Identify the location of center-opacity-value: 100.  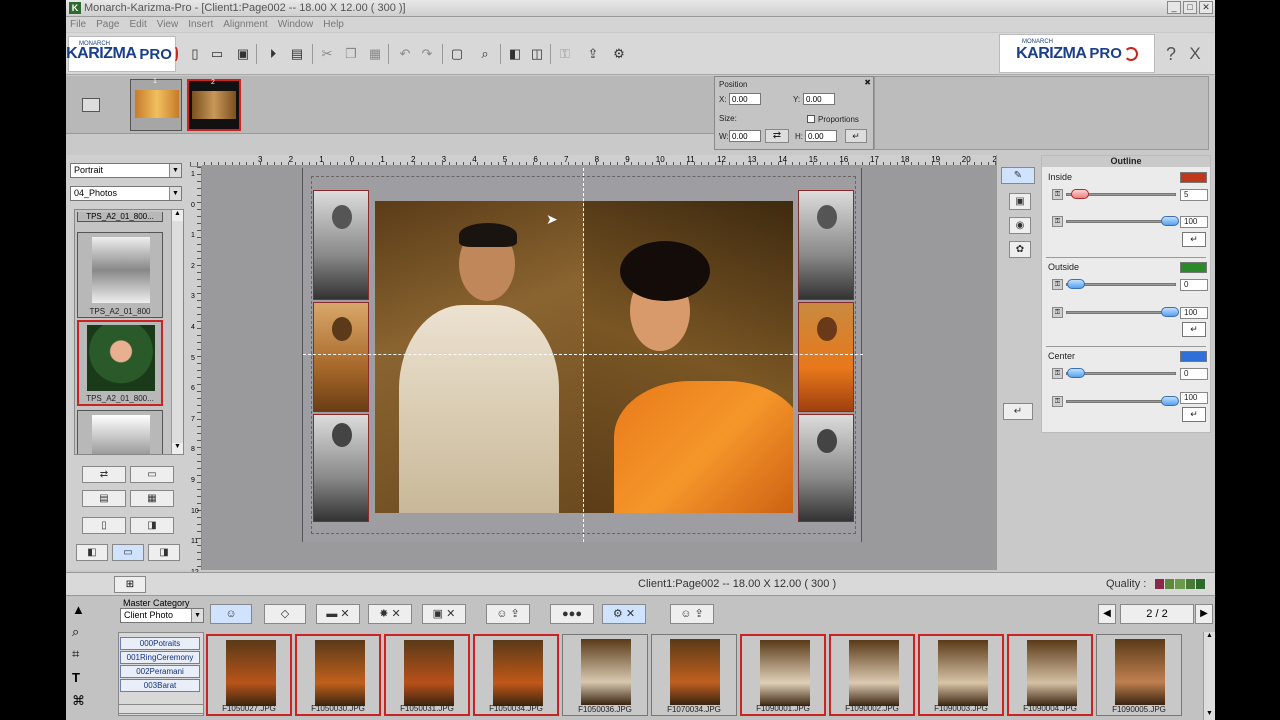
(1194, 398).